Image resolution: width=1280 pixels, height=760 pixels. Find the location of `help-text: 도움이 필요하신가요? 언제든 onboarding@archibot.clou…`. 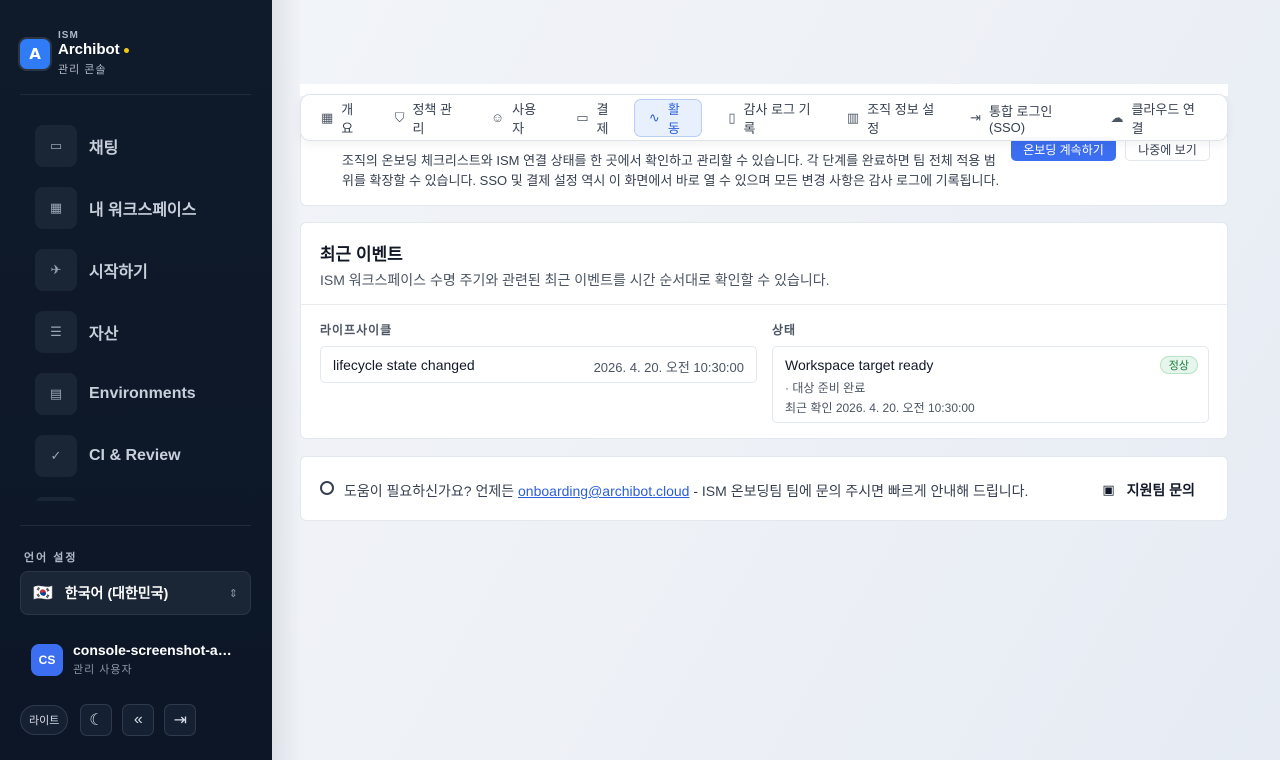

help-text: 도움이 필요하신가요? 언제든 onboarding@archibot.clou… is located at coordinates (686, 491).